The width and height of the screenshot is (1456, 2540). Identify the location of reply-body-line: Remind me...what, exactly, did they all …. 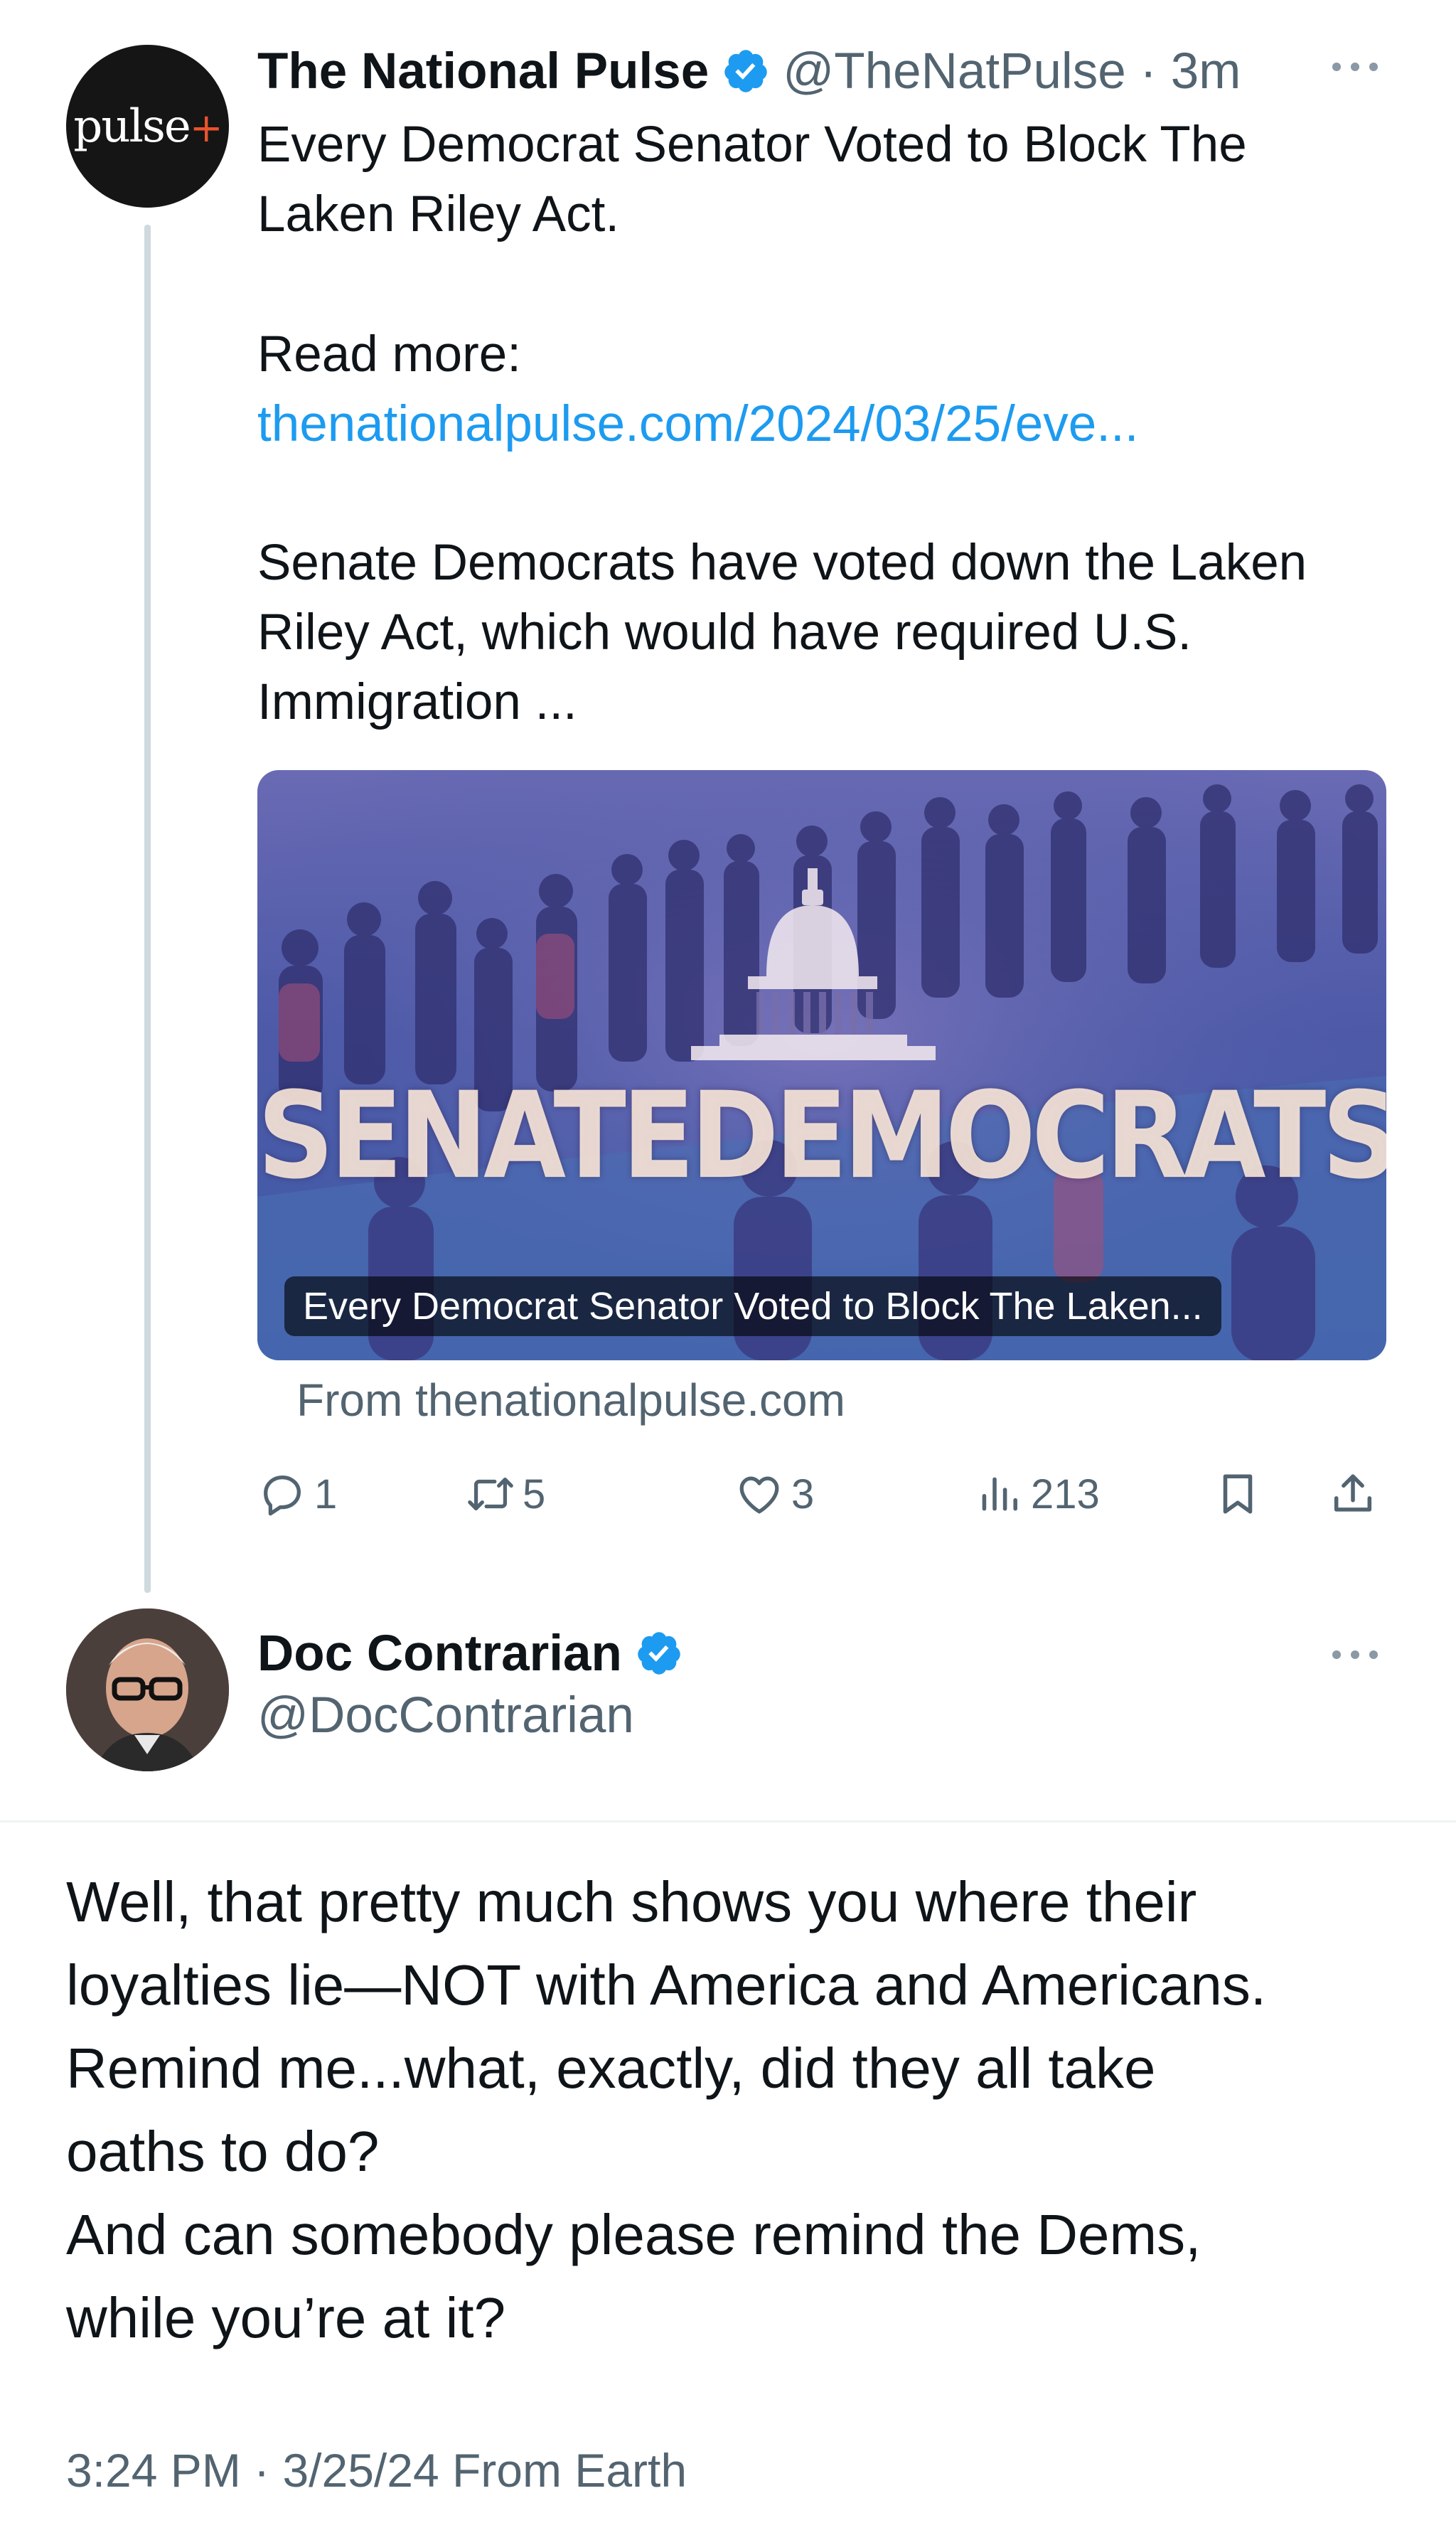
(611, 2068).